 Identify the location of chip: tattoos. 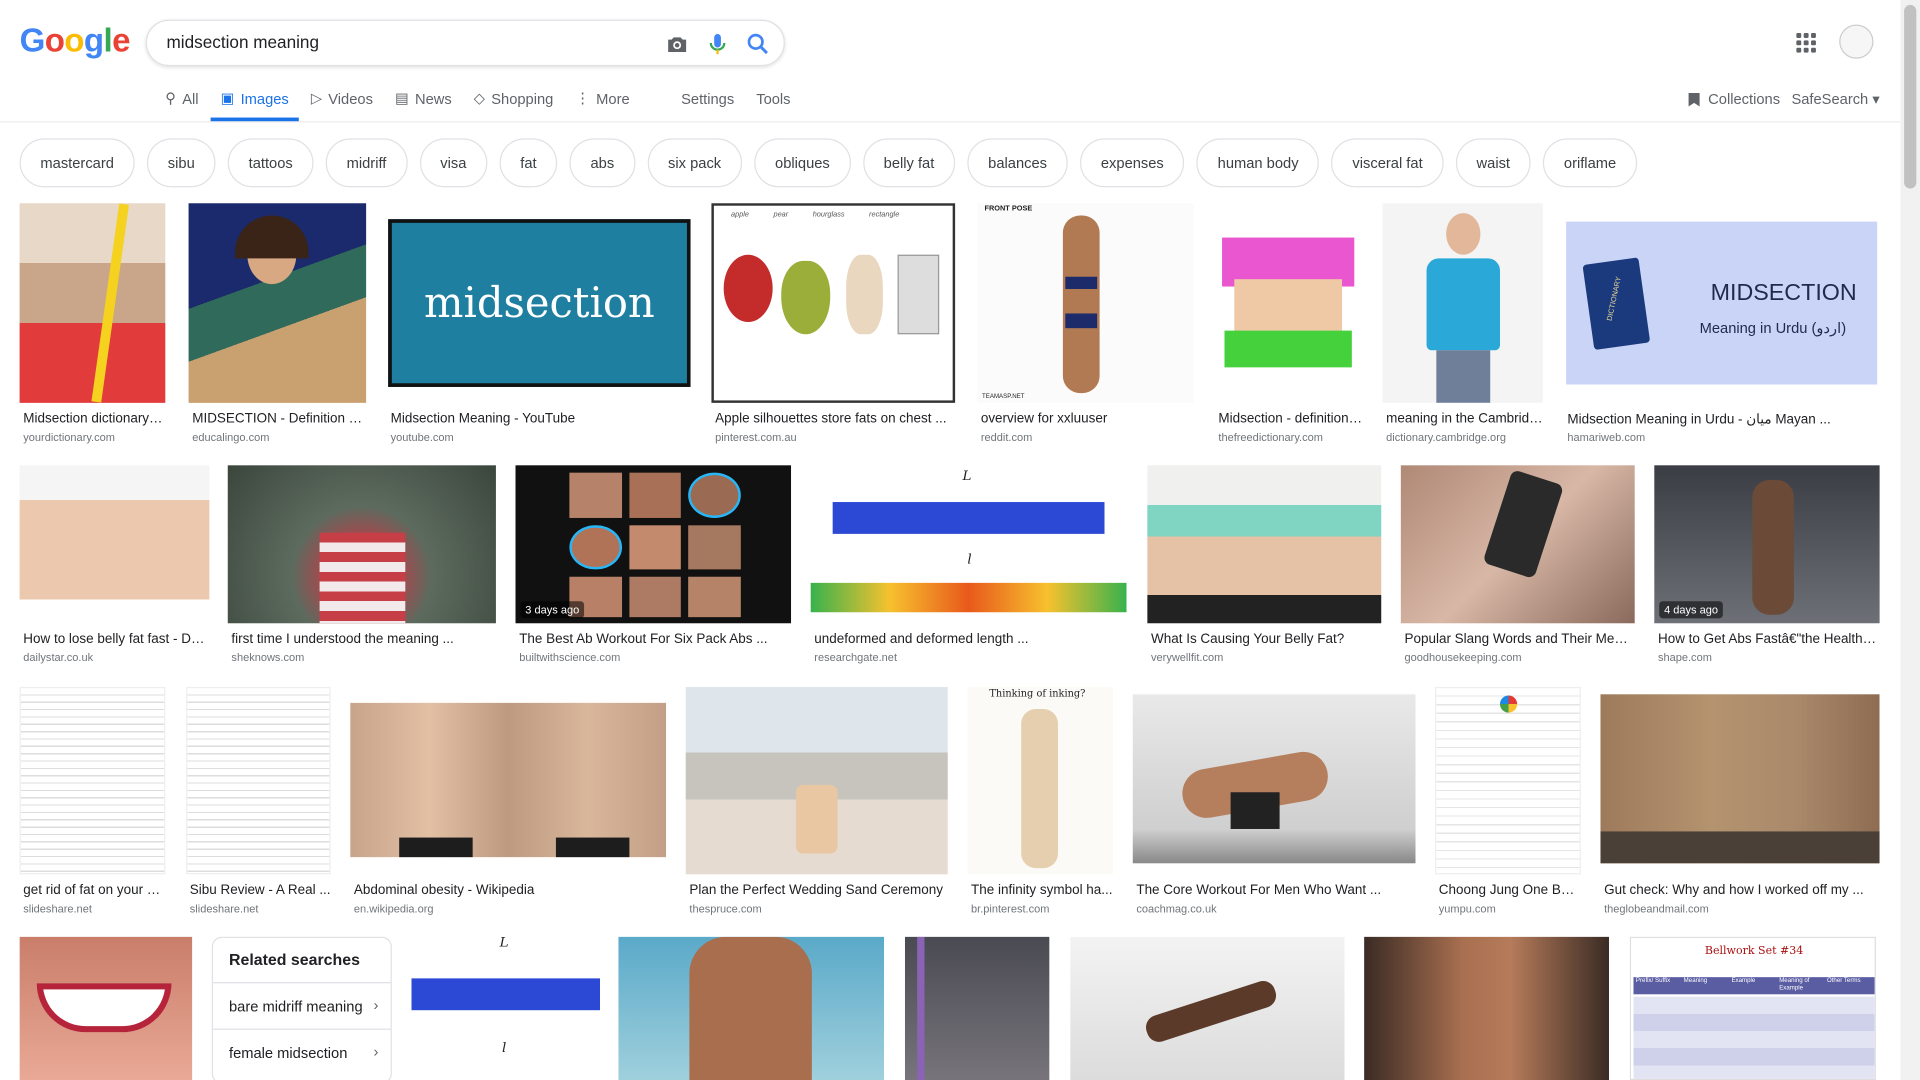
(270, 163).